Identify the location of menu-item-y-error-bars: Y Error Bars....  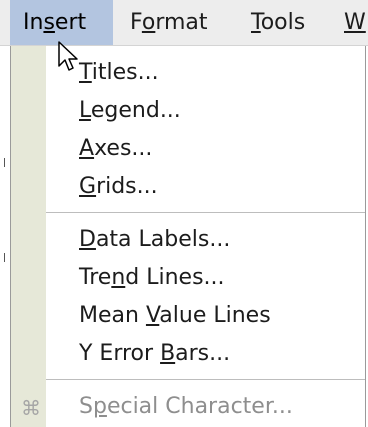
(205, 354).